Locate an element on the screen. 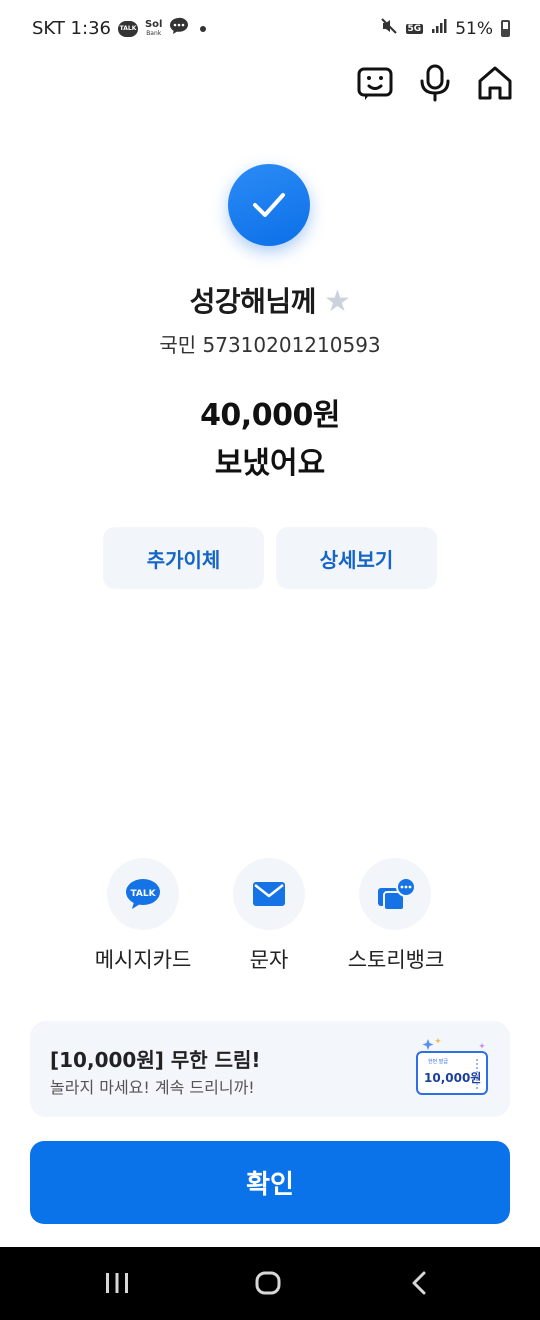  sms-share-button is located at coordinates (269, 894).